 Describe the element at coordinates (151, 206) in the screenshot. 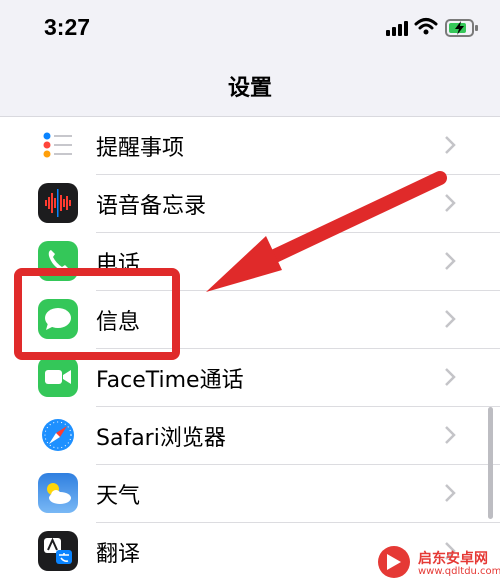

I see `settings-row-label: 语音备忘录` at that location.